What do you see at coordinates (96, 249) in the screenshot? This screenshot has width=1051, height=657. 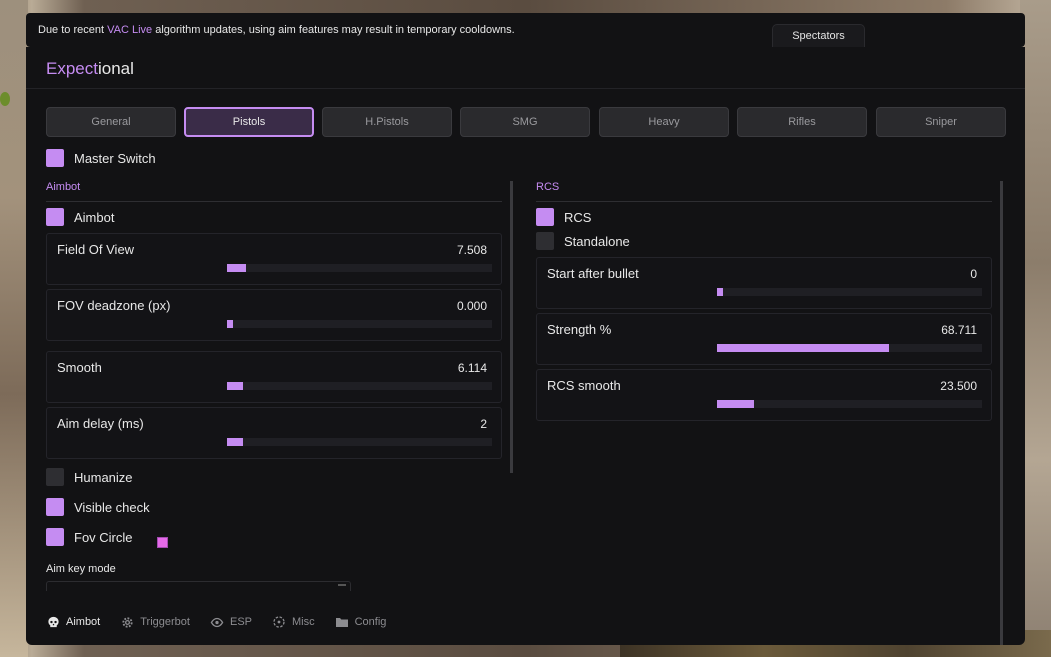 I see `fov-slider-label: Field Of View` at bounding box center [96, 249].